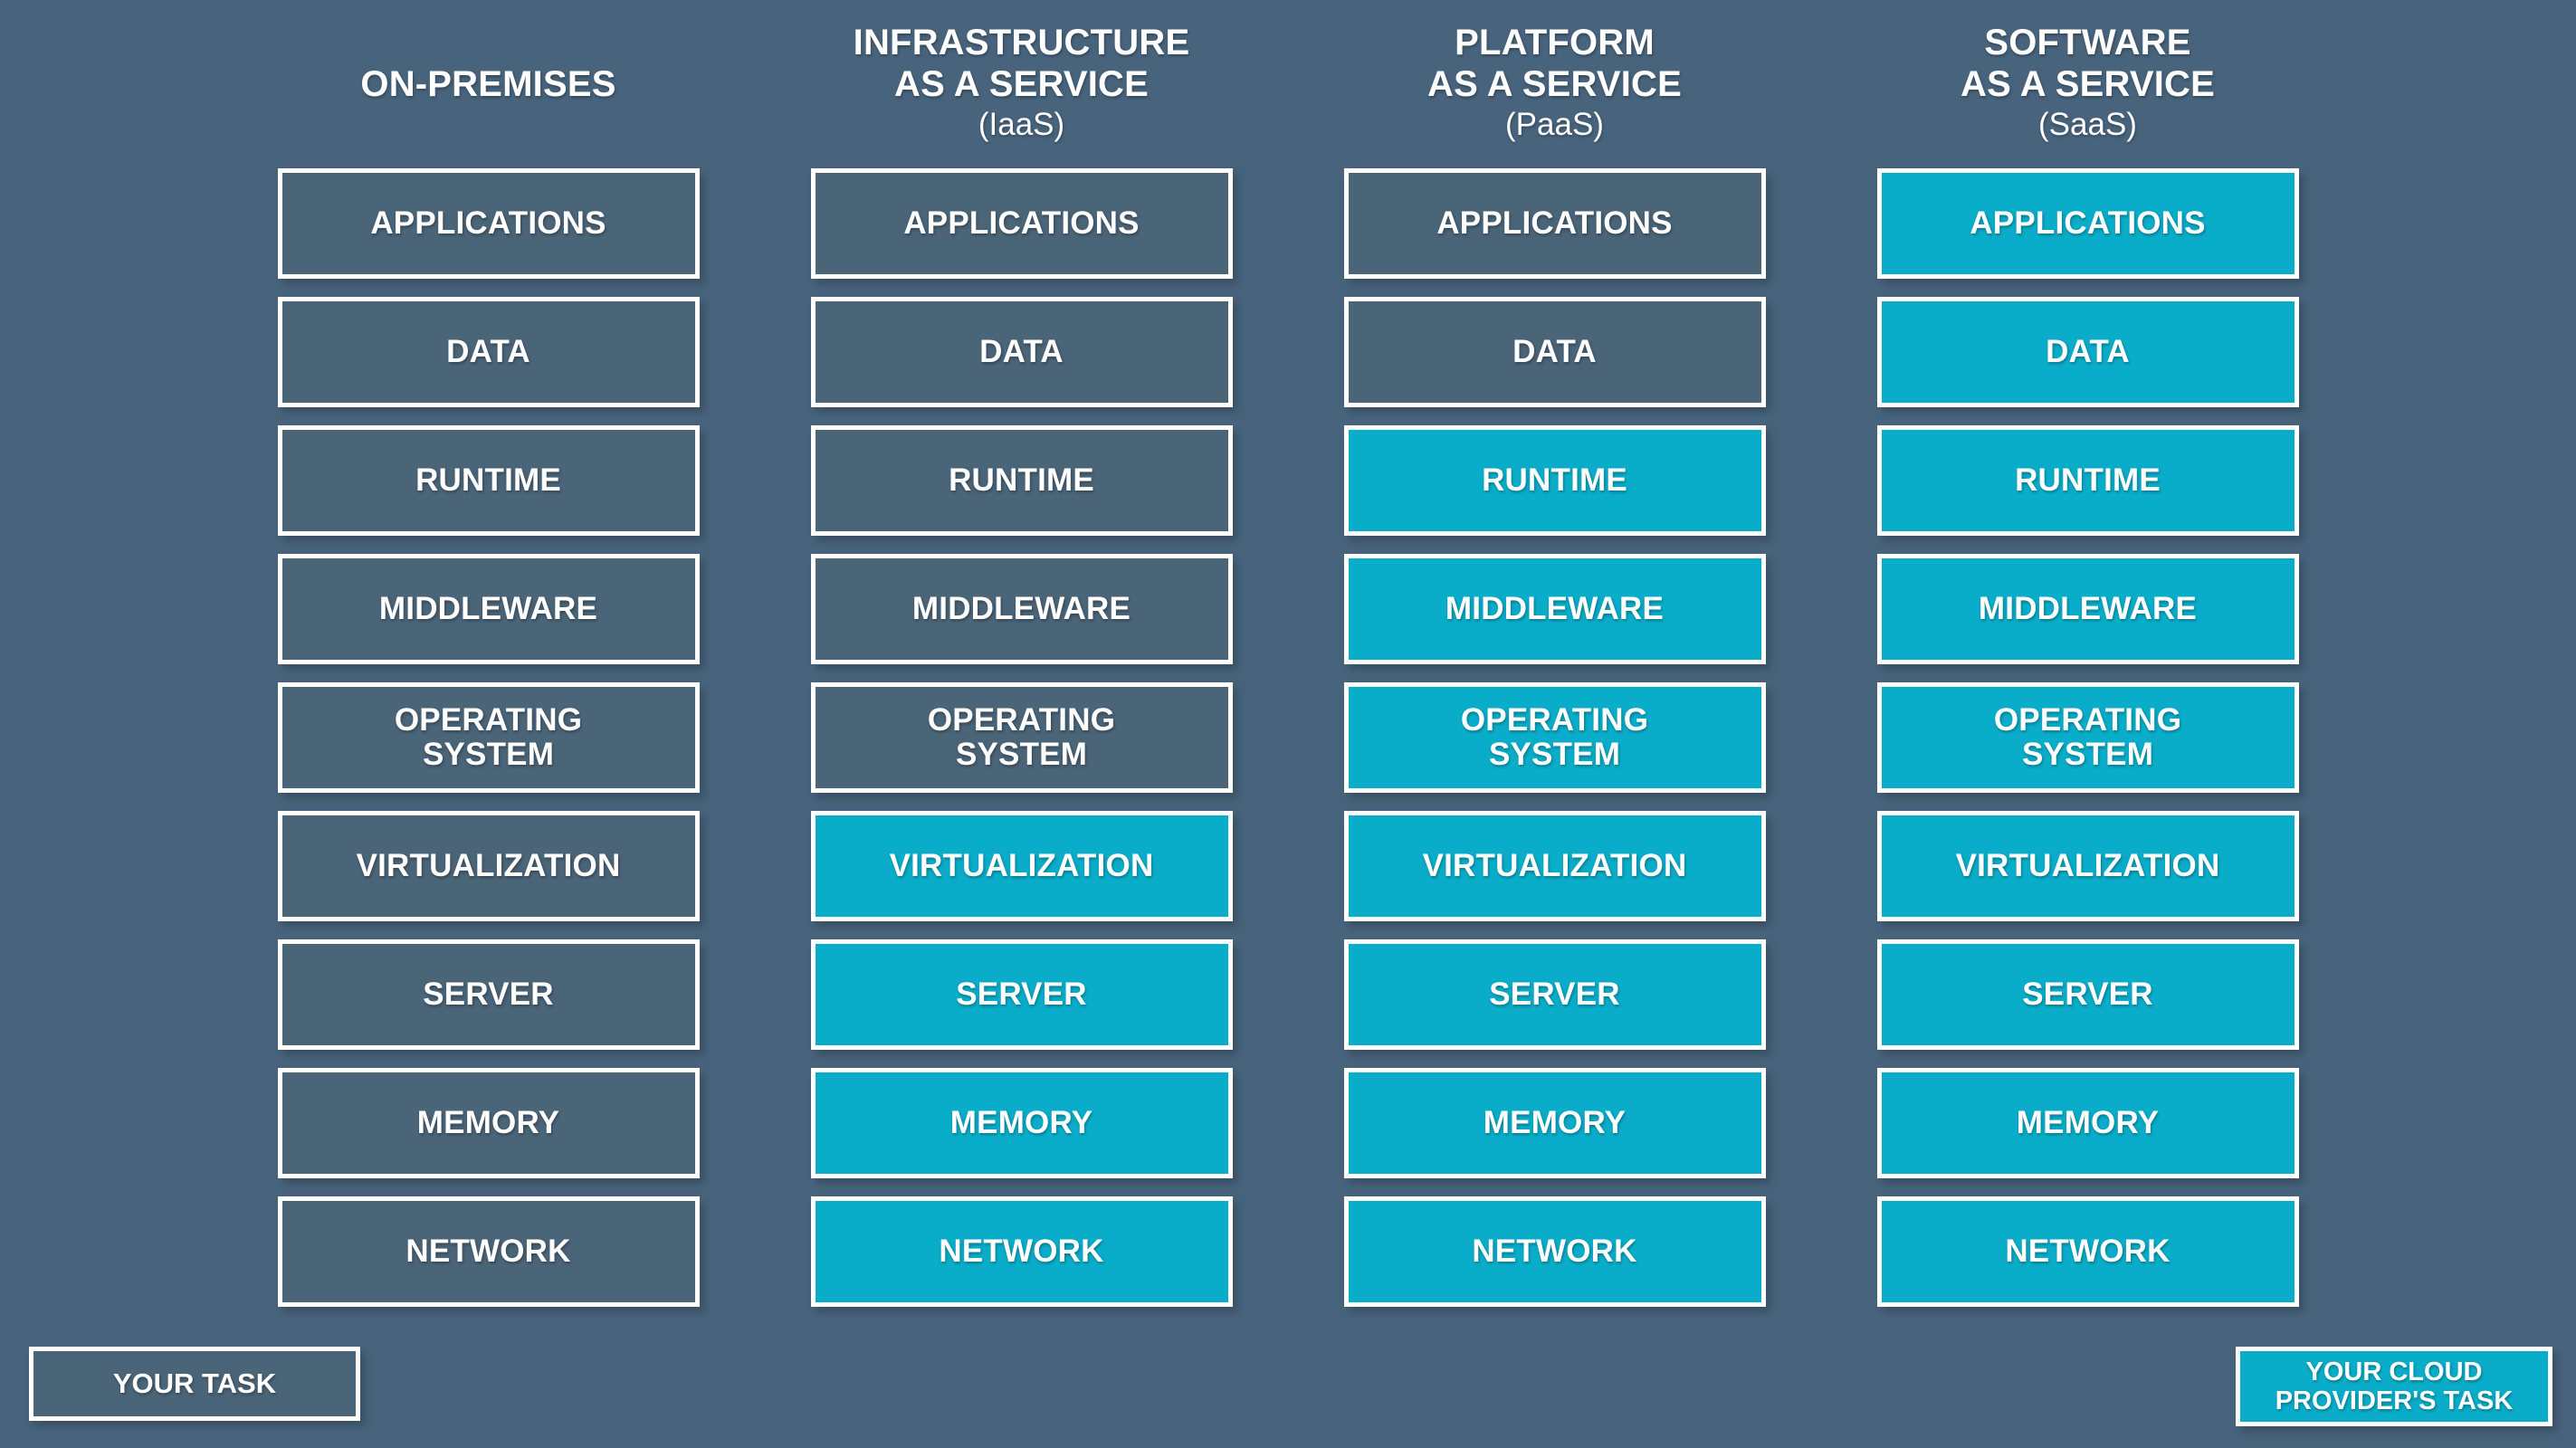 The width and height of the screenshot is (2576, 1448). I want to click on legend-your-task-label: YOUR TASK, so click(195, 1383).